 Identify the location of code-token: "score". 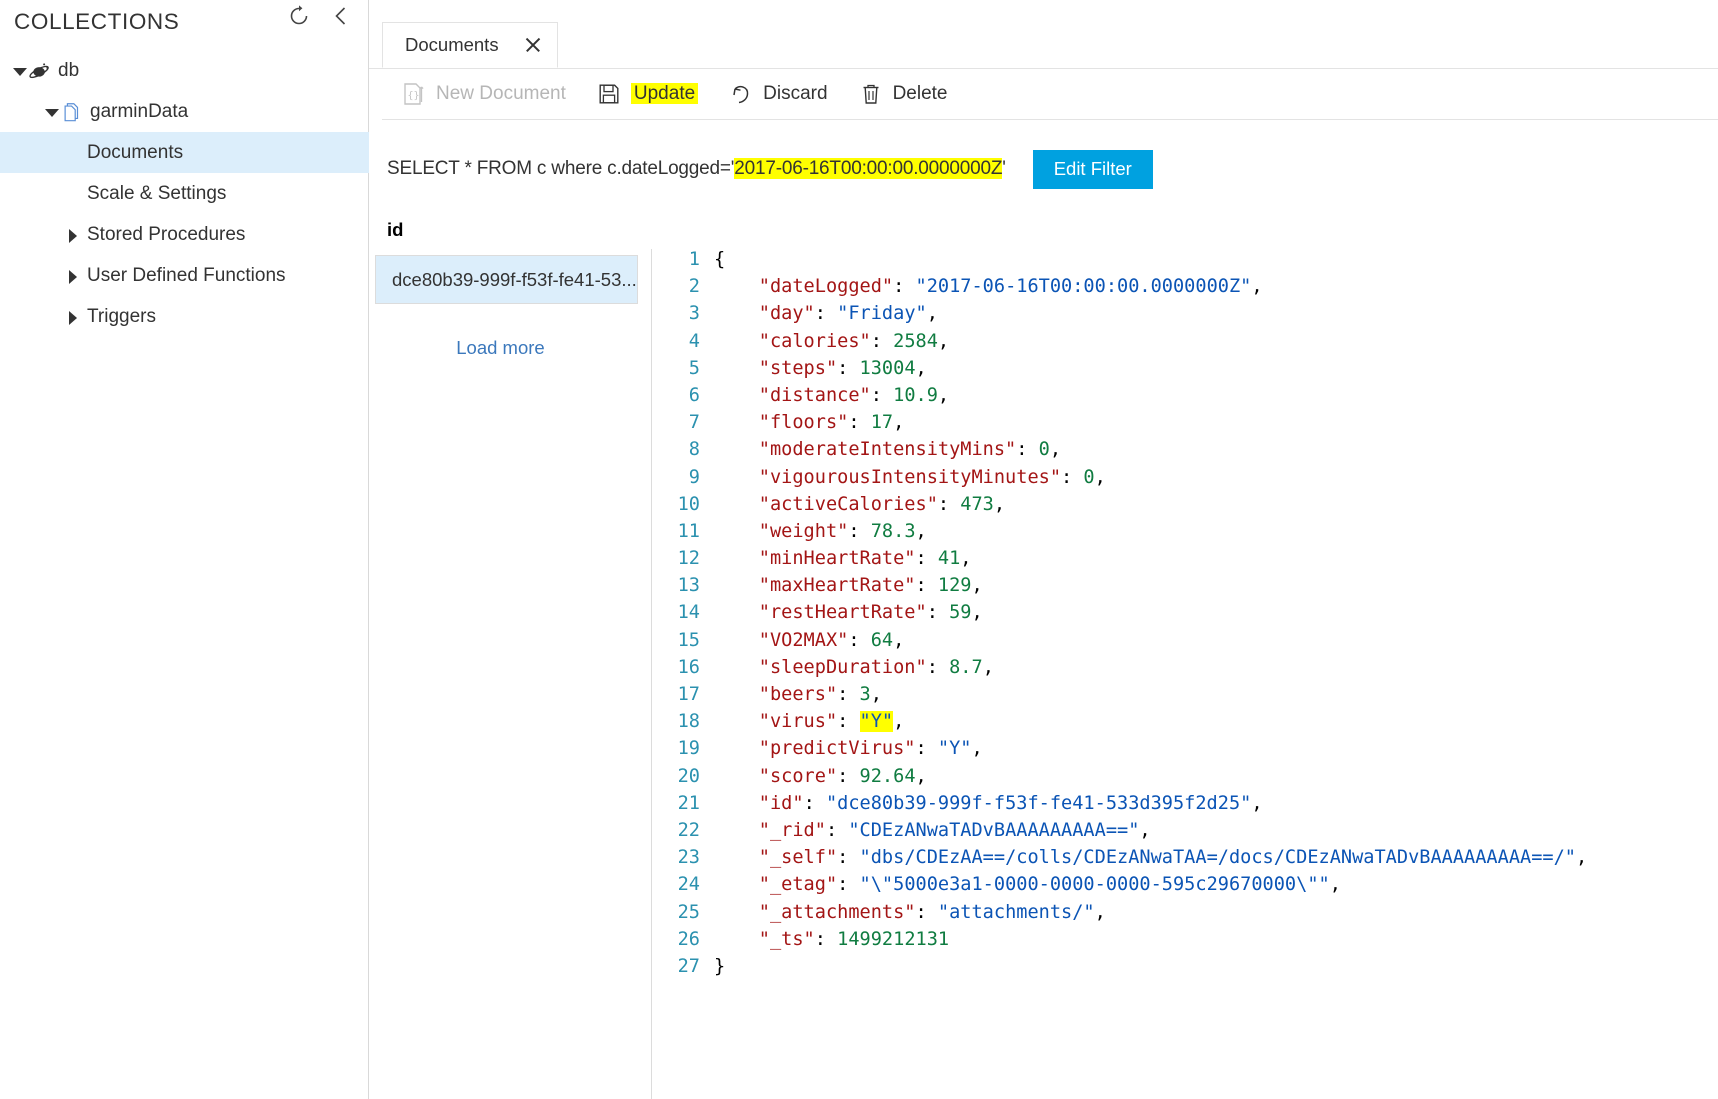
(798, 776).